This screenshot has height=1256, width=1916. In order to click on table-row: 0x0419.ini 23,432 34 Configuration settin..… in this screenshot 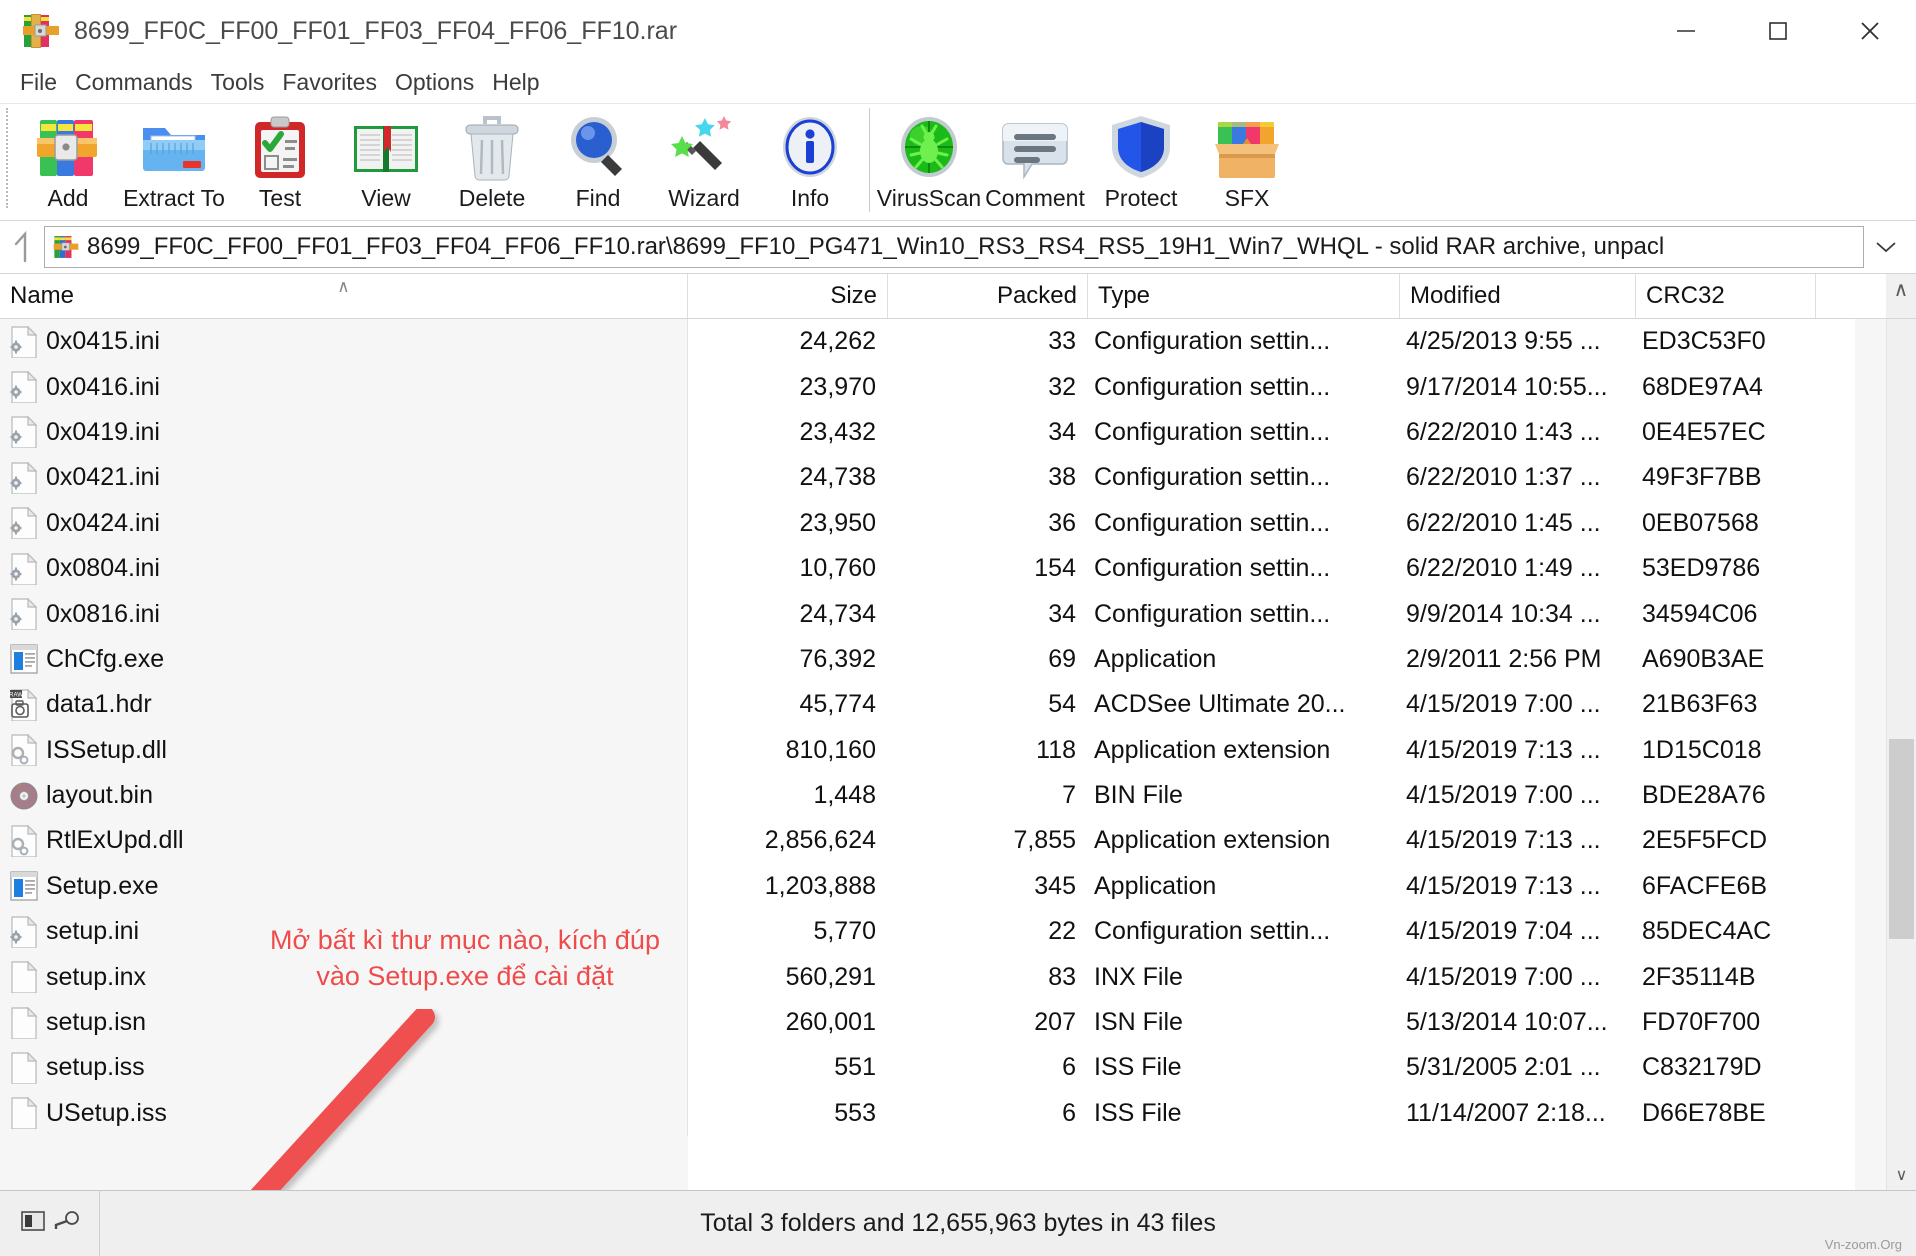, I will do `click(958, 432)`.